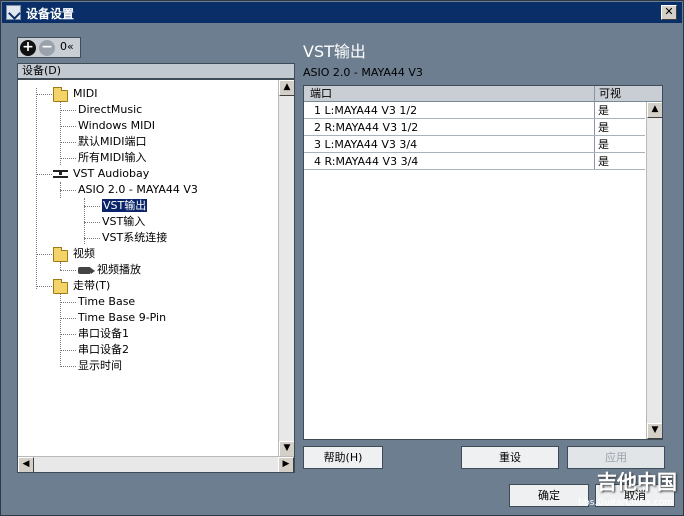  What do you see at coordinates (67, 46) in the screenshot?
I see `reset-device-button: 0«` at bounding box center [67, 46].